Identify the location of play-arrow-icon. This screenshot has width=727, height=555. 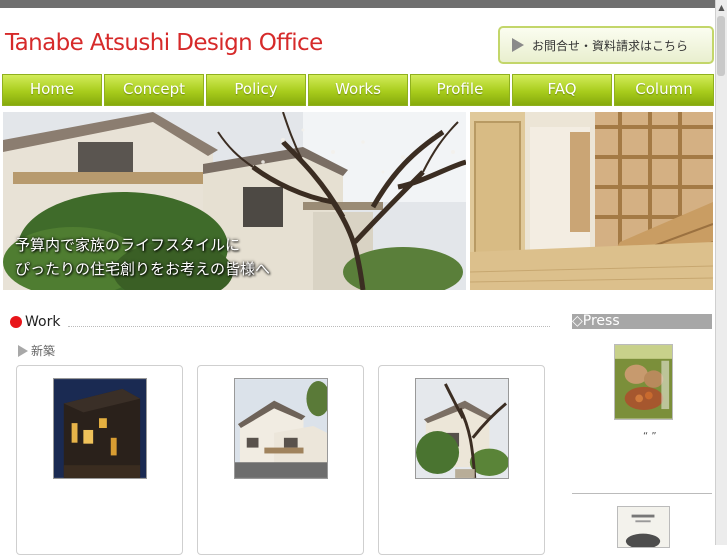
(518, 45).